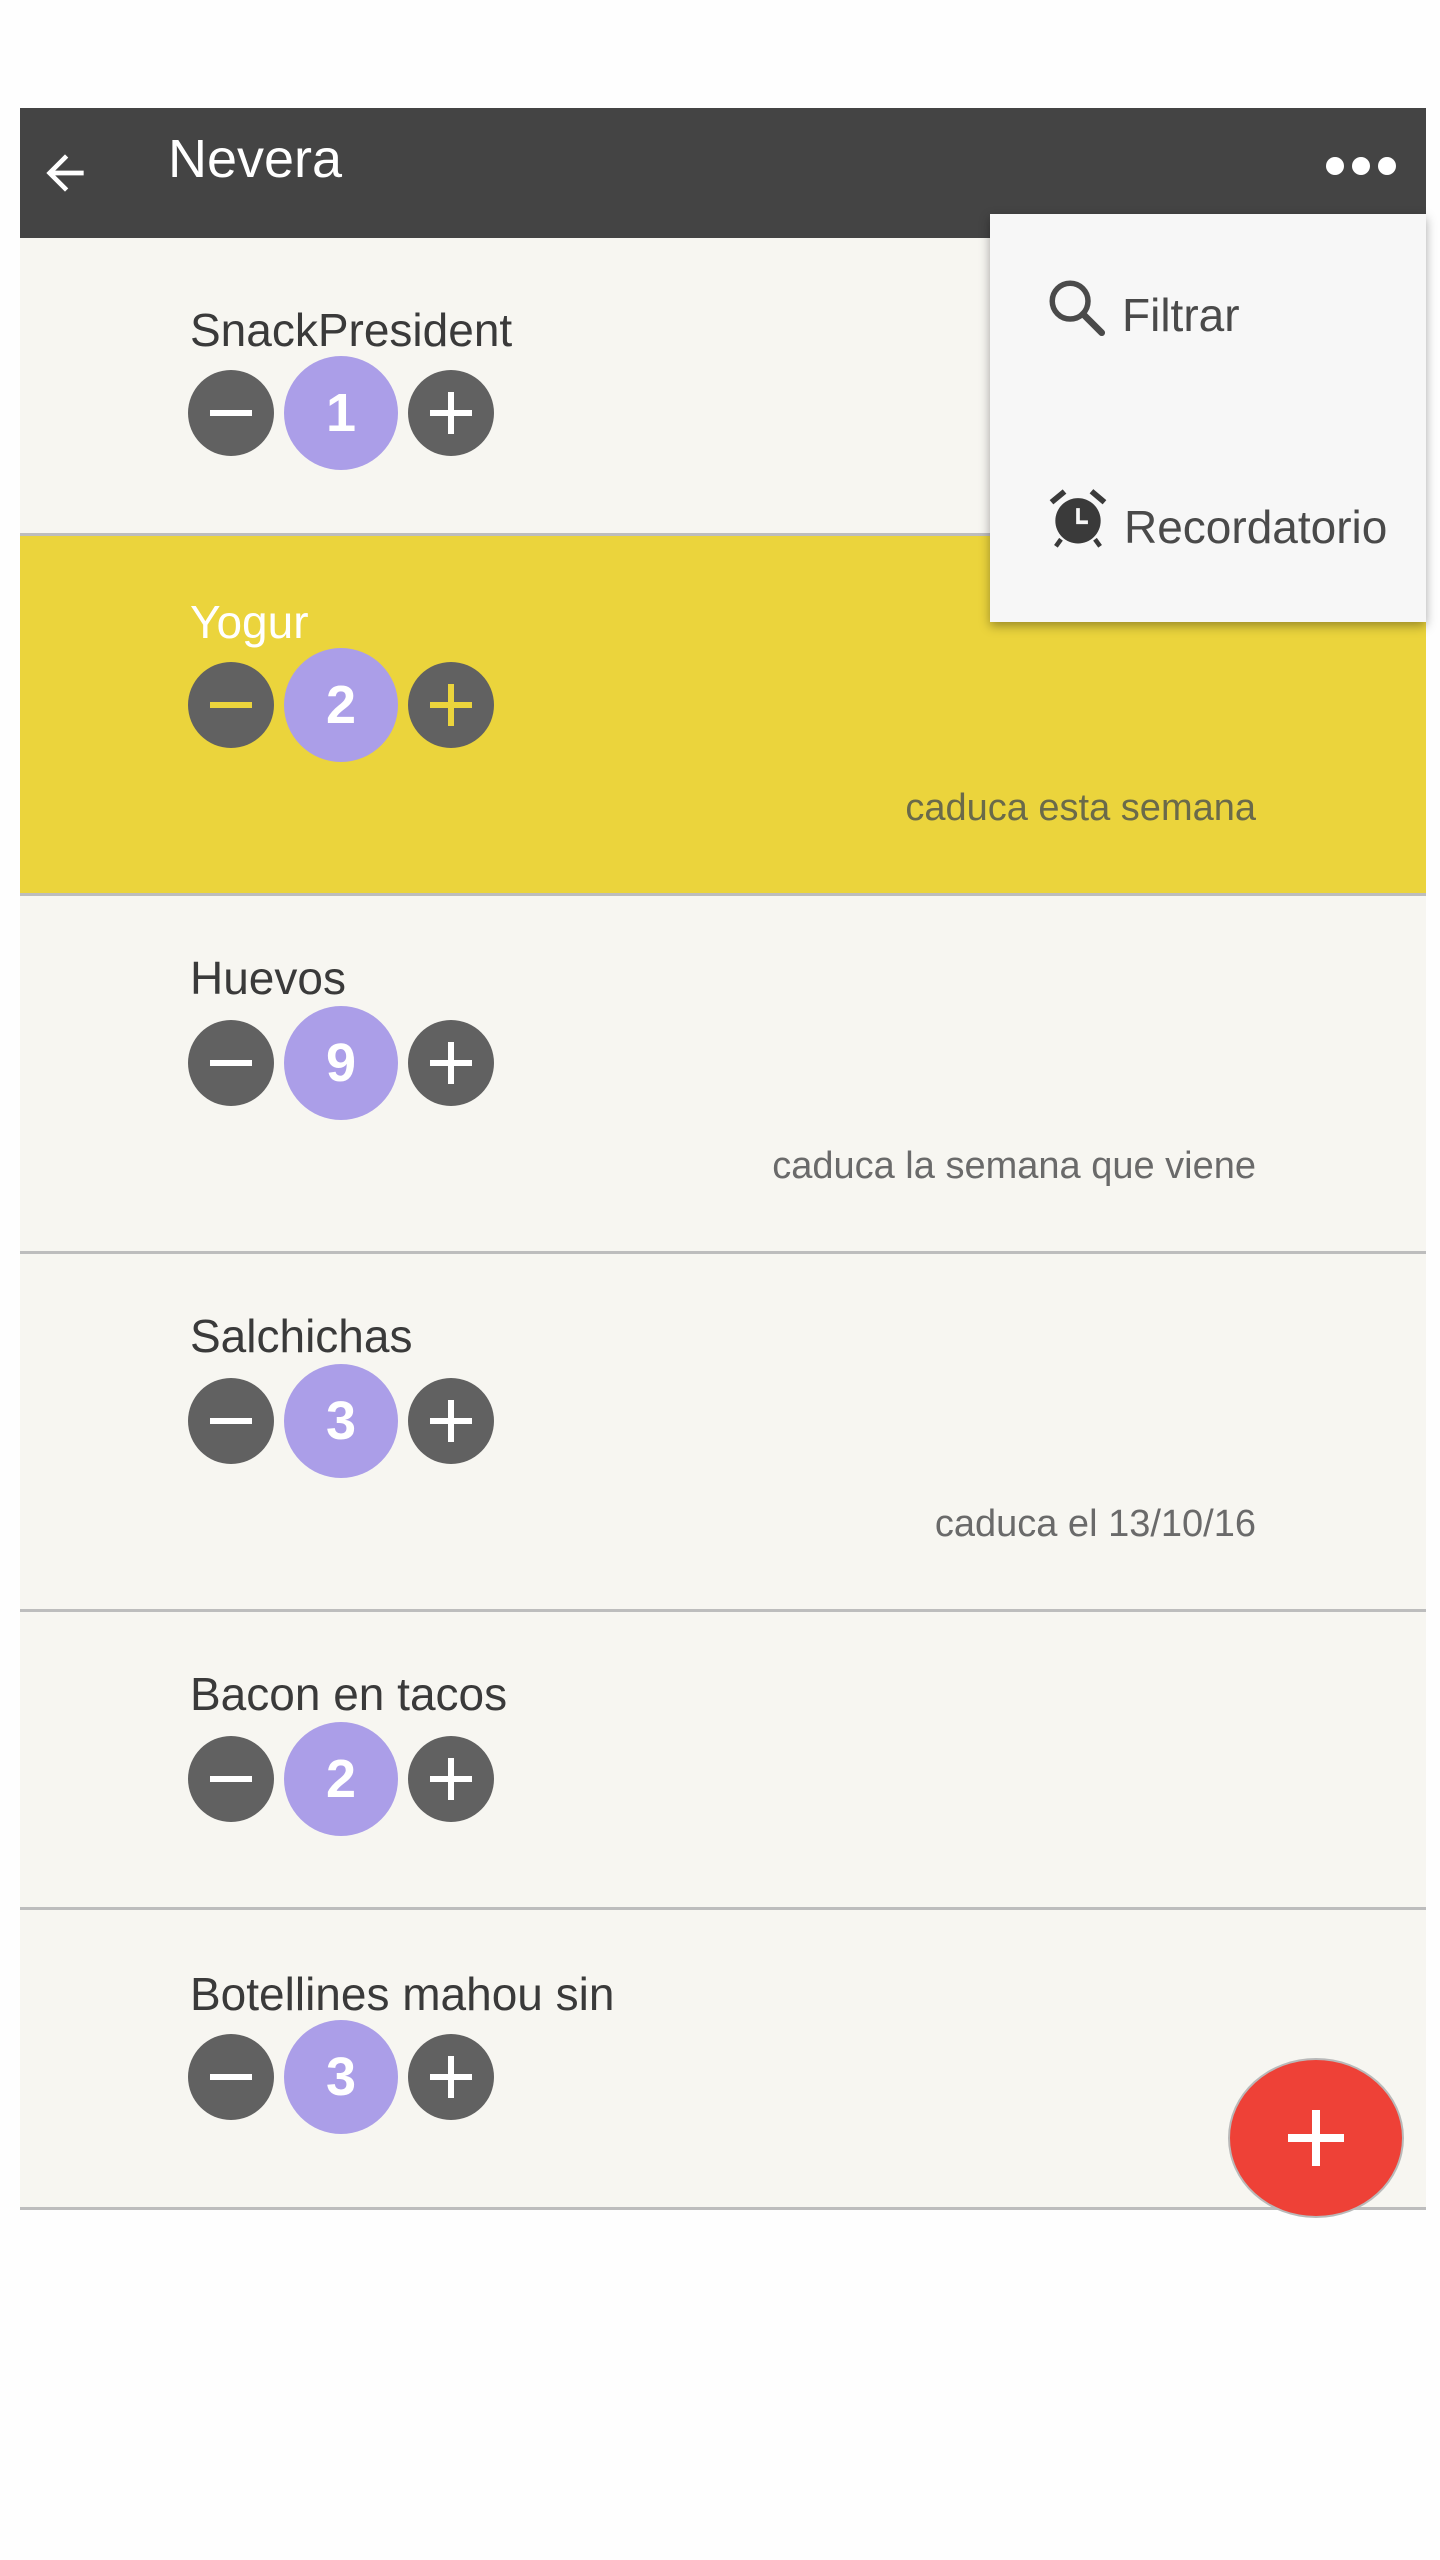 The image size is (1440, 2560). I want to click on add-item-fab, so click(1316, 2138).